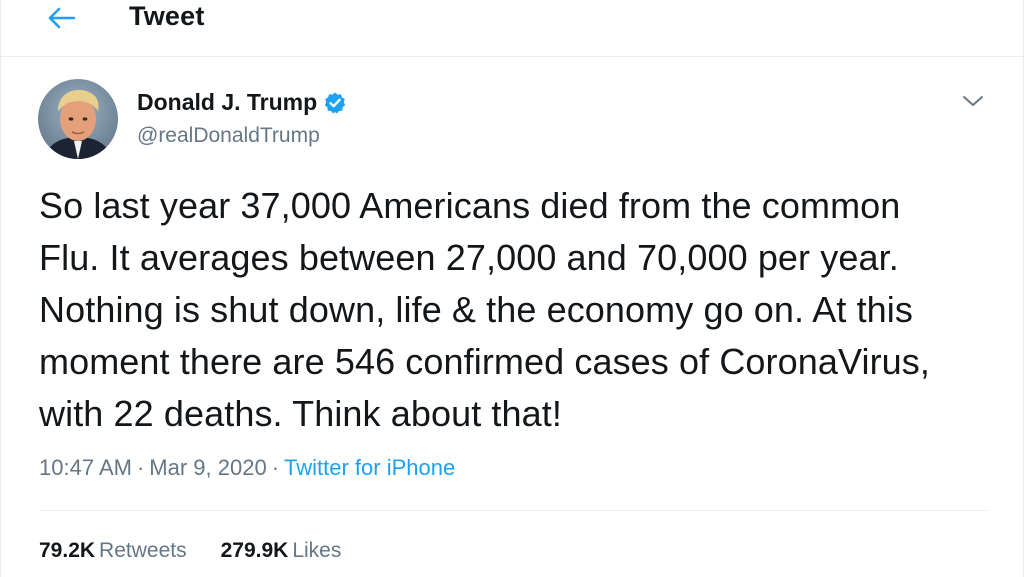 This screenshot has width=1024, height=577. What do you see at coordinates (228, 136) in the screenshot?
I see `author-handle: @realDonaldTrump` at bounding box center [228, 136].